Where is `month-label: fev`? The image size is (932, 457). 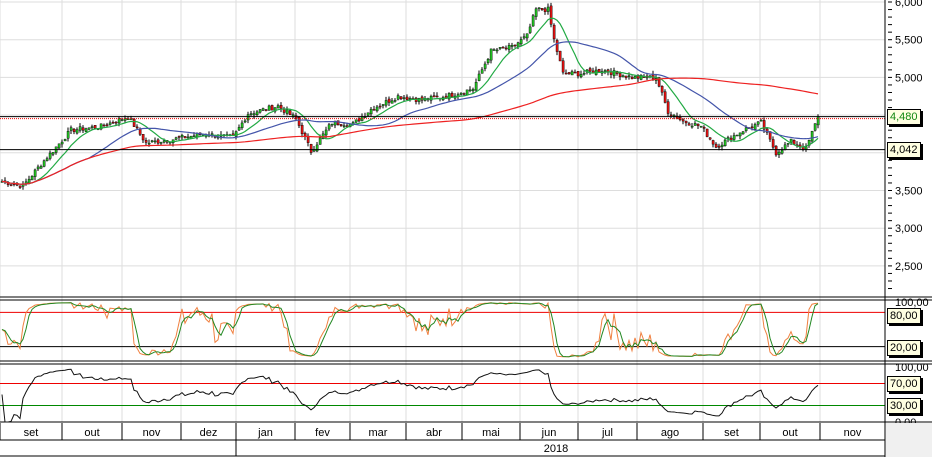
month-label: fev is located at coordinates (322, 433).